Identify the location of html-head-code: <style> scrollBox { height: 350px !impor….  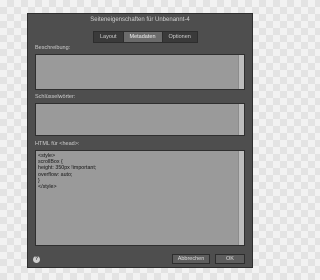
(67, 171).